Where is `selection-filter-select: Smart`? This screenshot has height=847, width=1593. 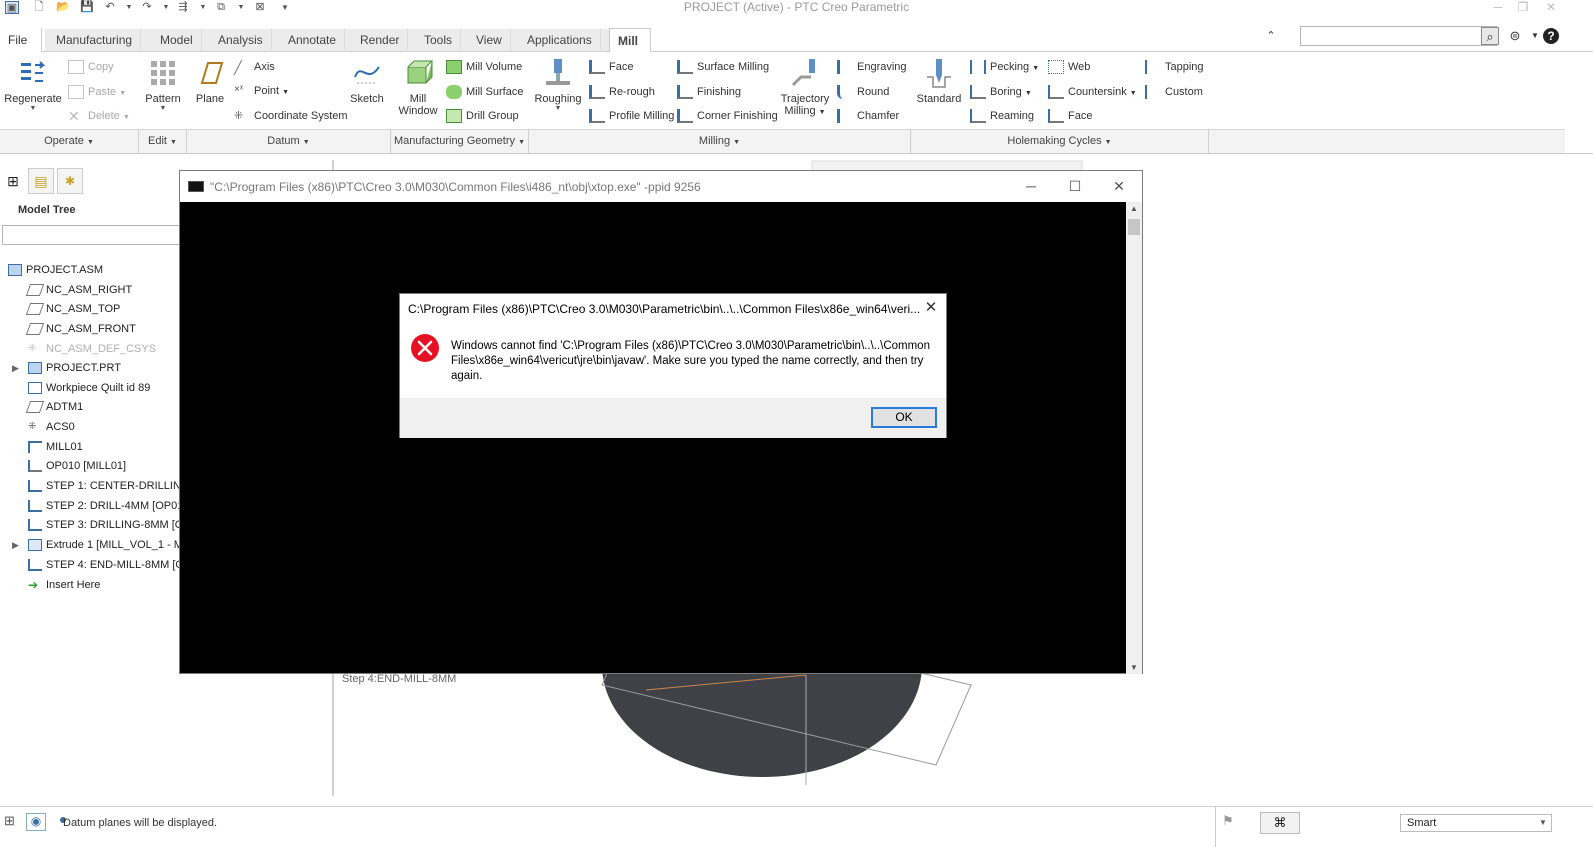
selection-filter-select: Smart is located at coordinates (1476, 823).